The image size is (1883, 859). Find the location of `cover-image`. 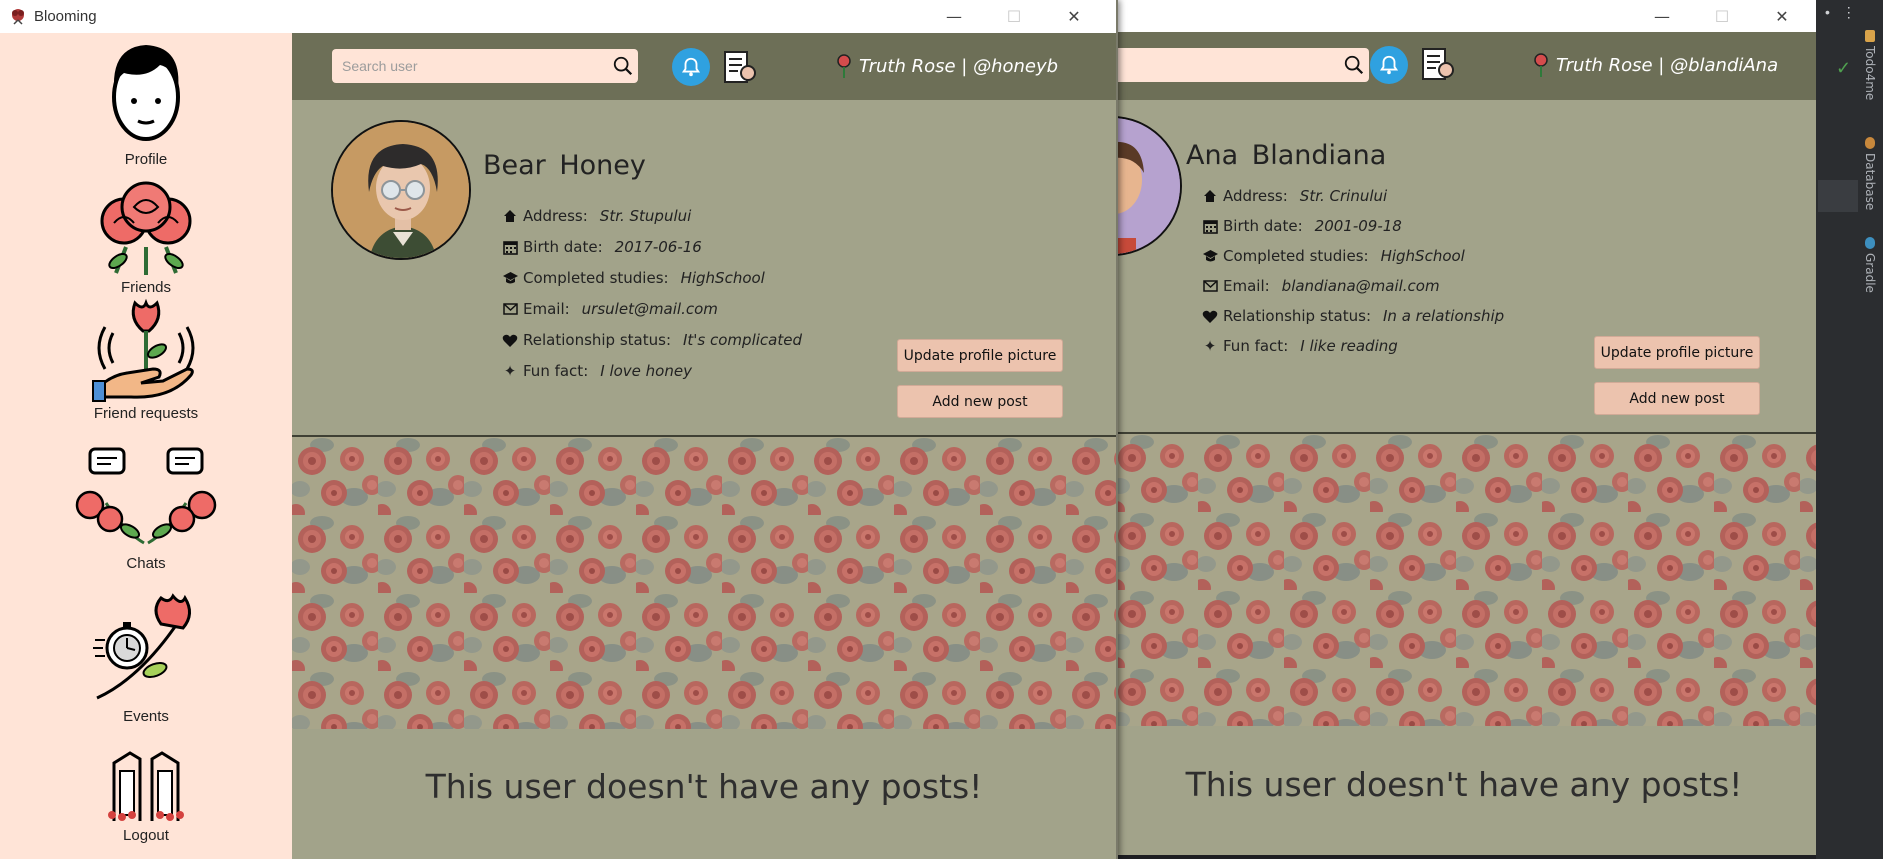

cover-image is located at coordinates (704, 583).